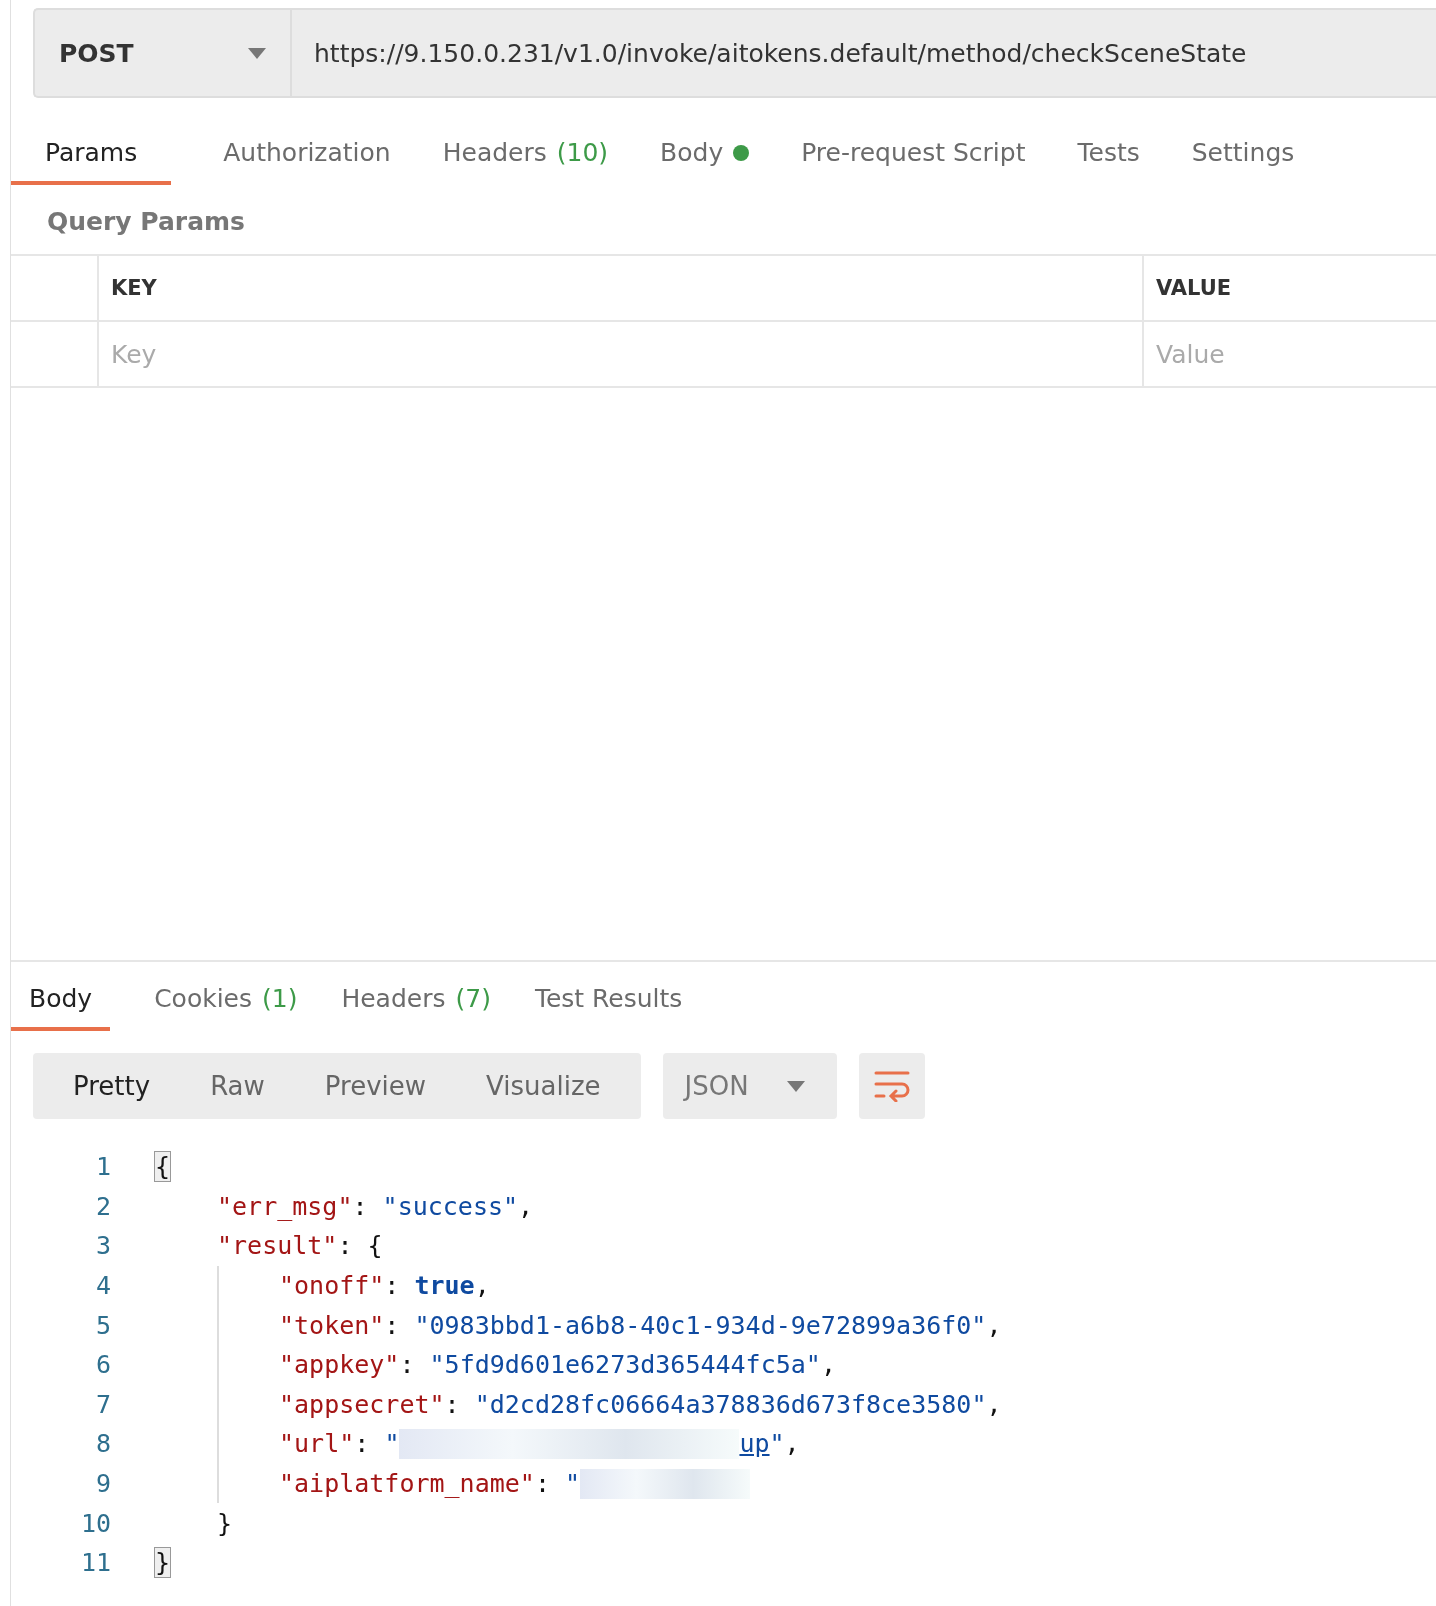  What do you see at coordinates (1108, 149) in the screenshot?
I see `request-tab: Tests` at bounding box center [1108, 149].